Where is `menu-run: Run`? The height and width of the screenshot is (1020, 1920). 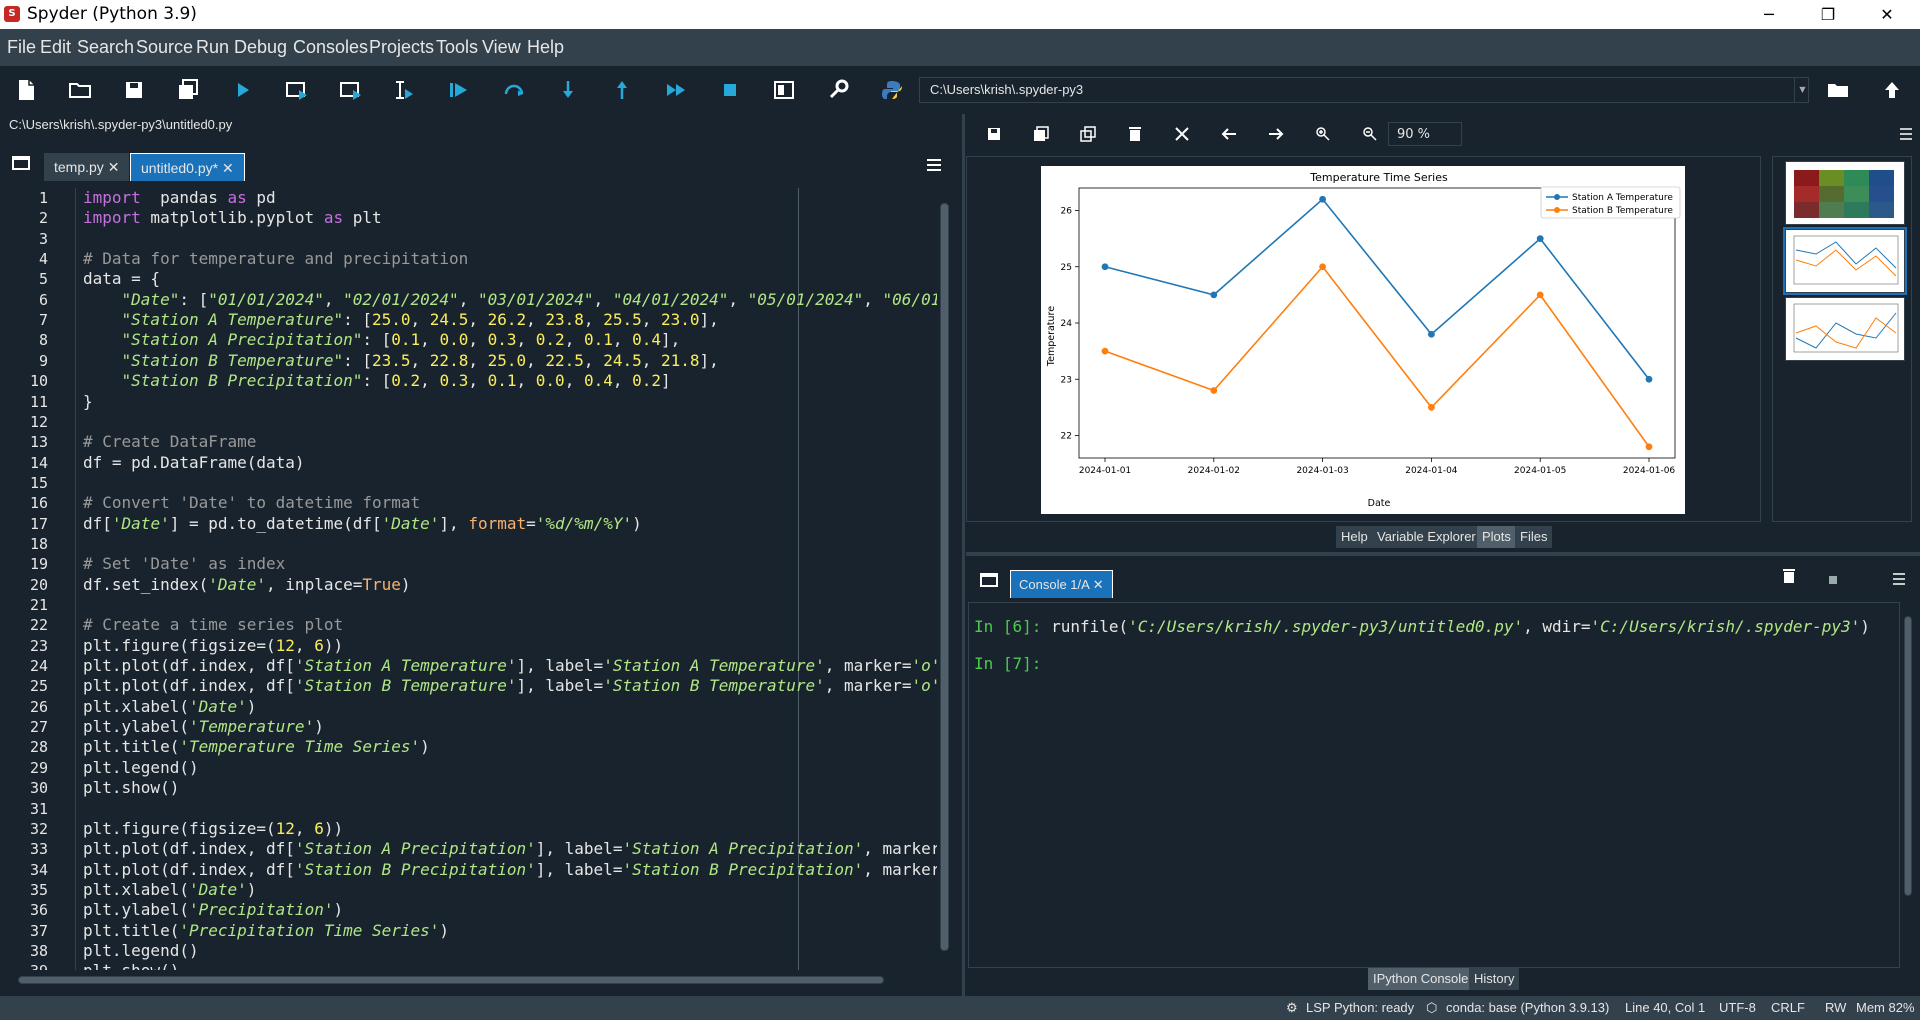 menu-run: Run is located at coordinates (212, 47).